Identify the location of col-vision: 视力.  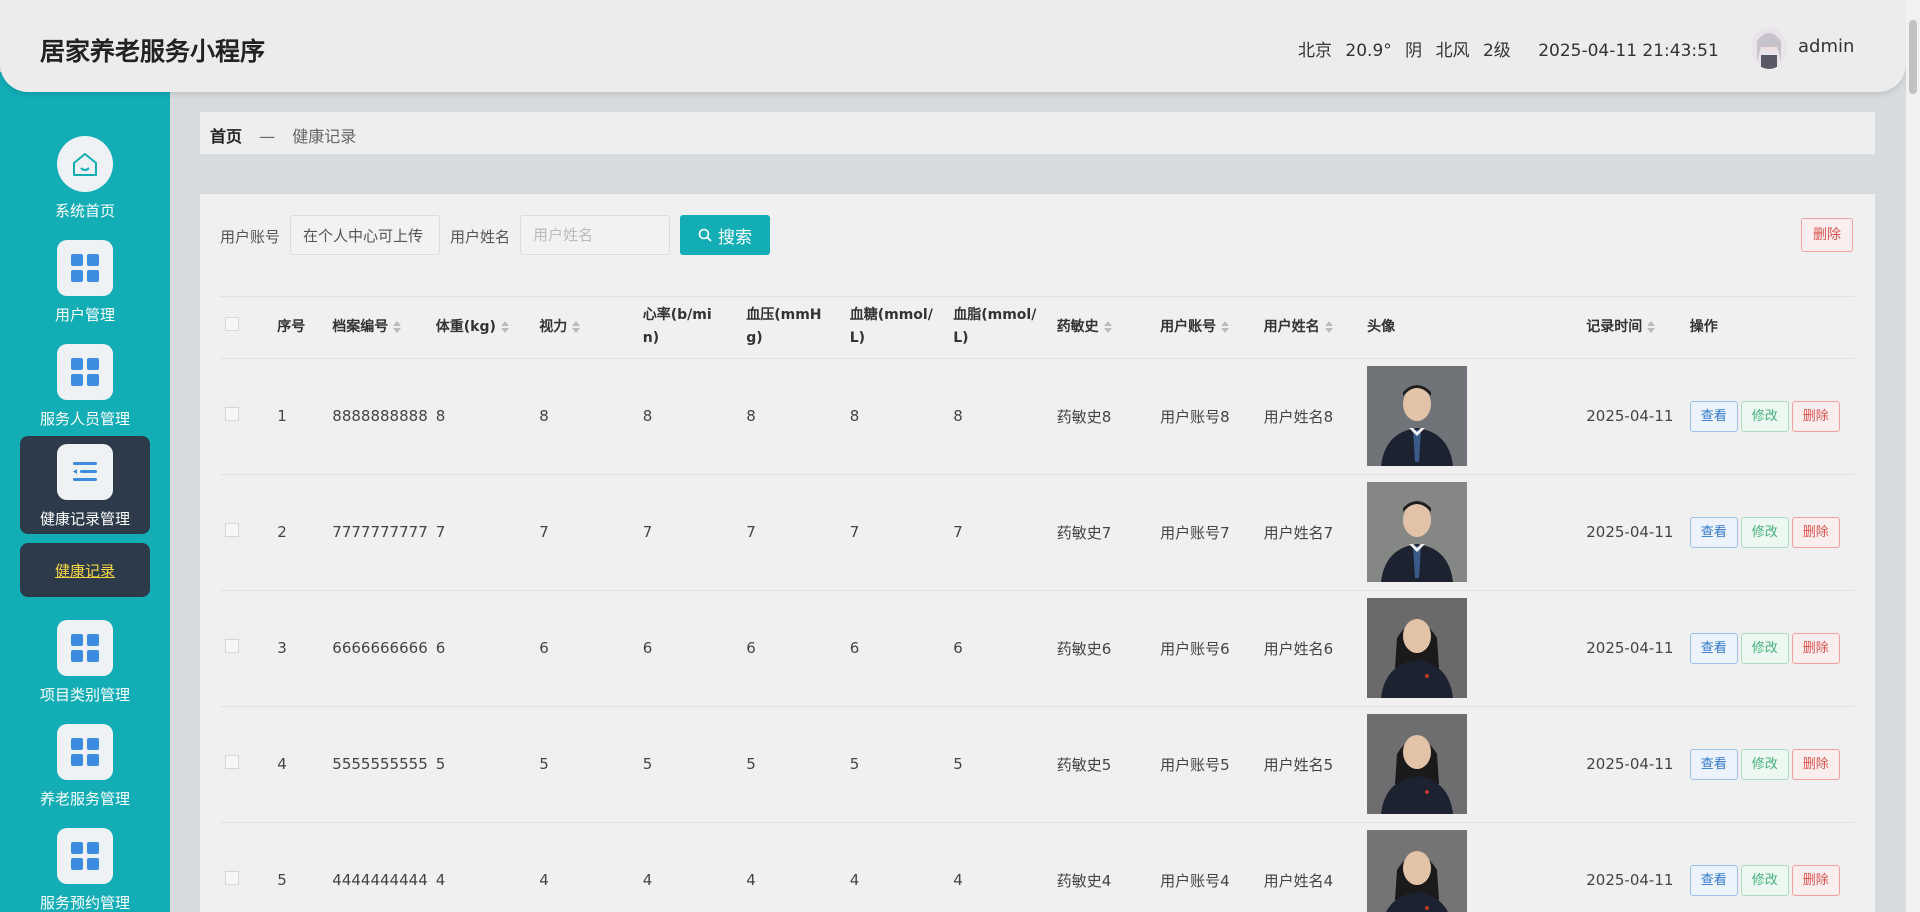
(590, 327).